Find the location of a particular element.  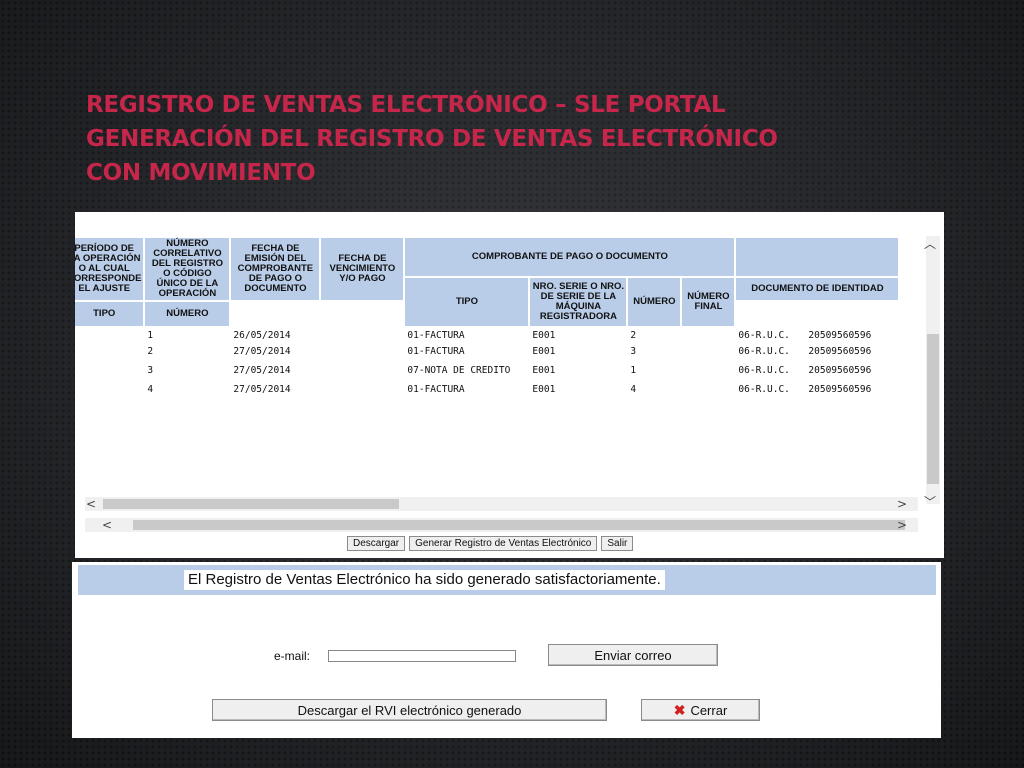

header-doc-identidad: DOCUMENTO DE IDENTIDAD is located at coordinates (817, 289).